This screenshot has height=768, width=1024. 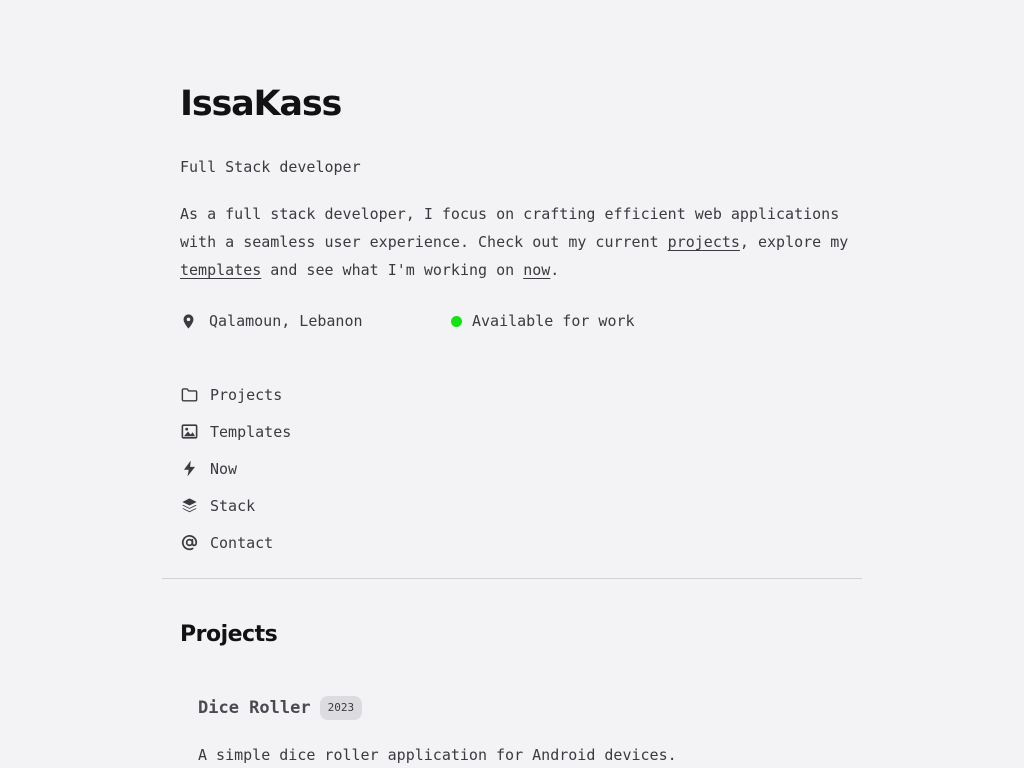 I want to click on templates-link: templates, so click(x=220, y=270).